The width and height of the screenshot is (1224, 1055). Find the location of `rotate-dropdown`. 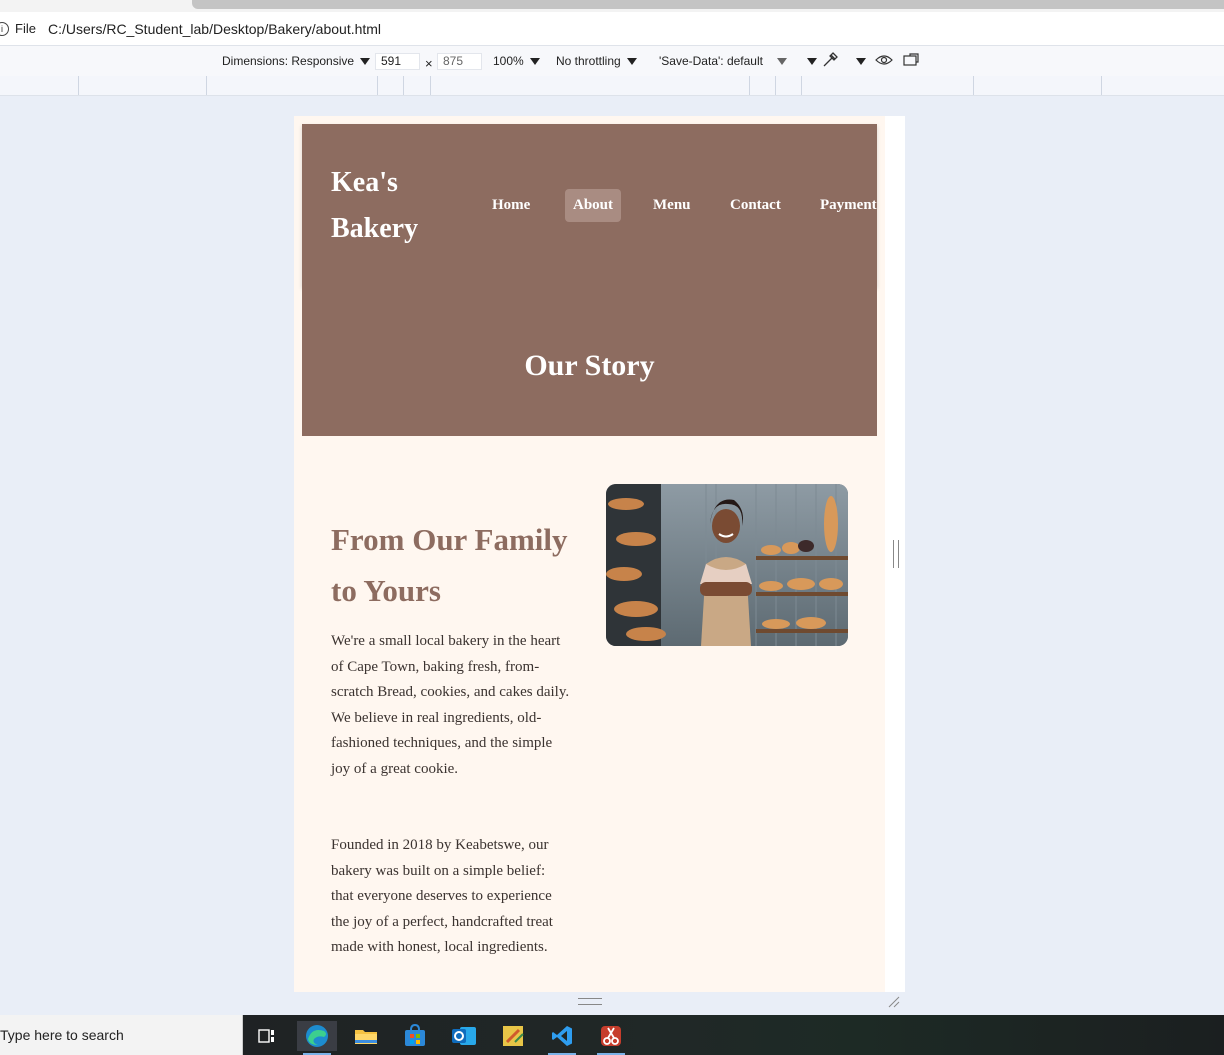

rotate-dropdown is located at coordinates (809, 61).